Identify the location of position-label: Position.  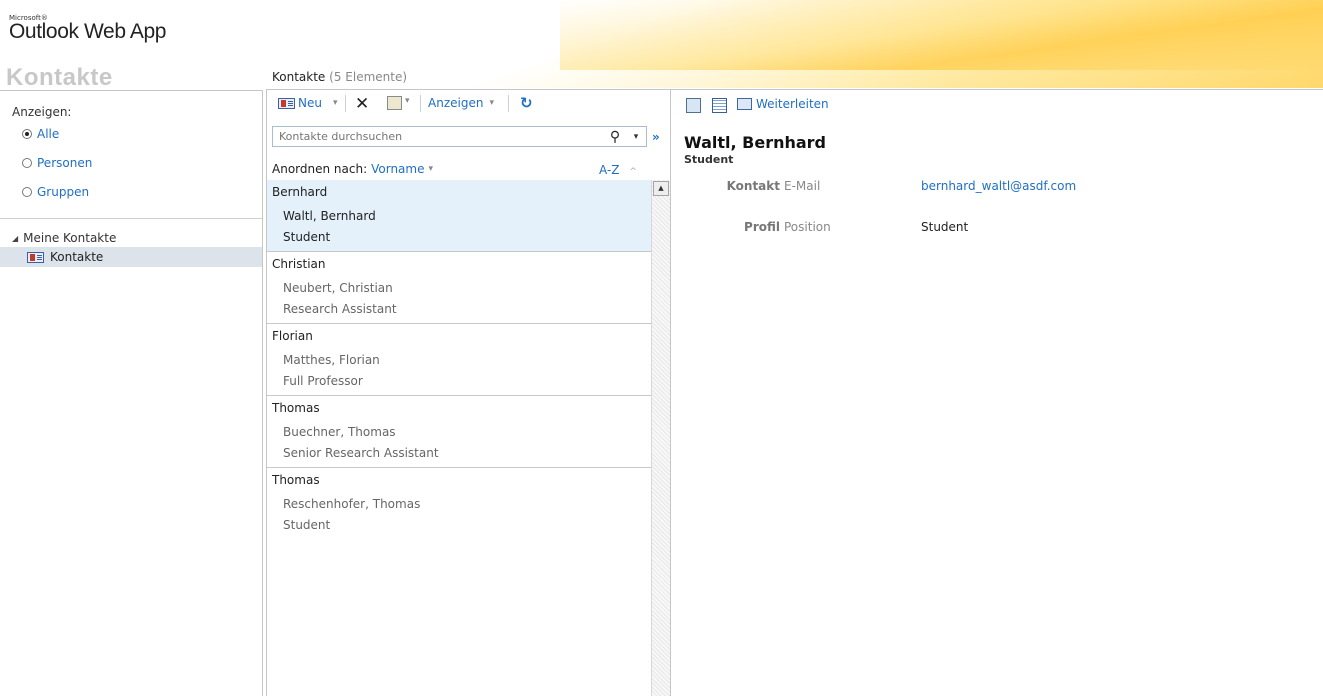
(807, 227).